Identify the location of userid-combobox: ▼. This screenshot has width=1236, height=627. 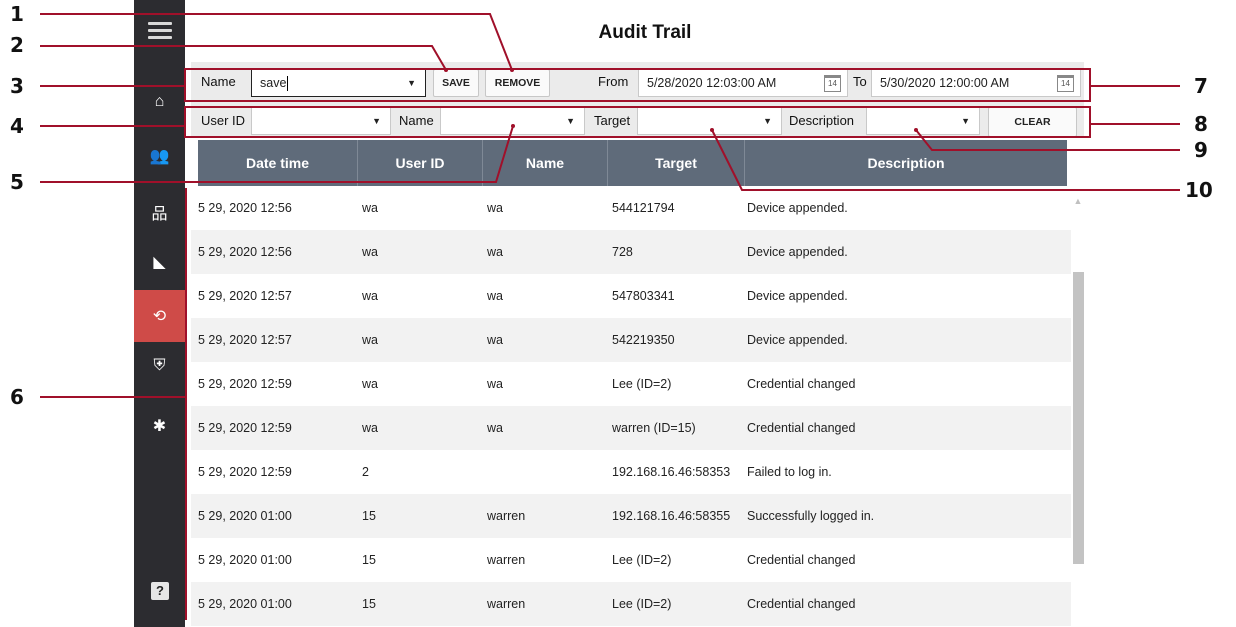
(321, 121).